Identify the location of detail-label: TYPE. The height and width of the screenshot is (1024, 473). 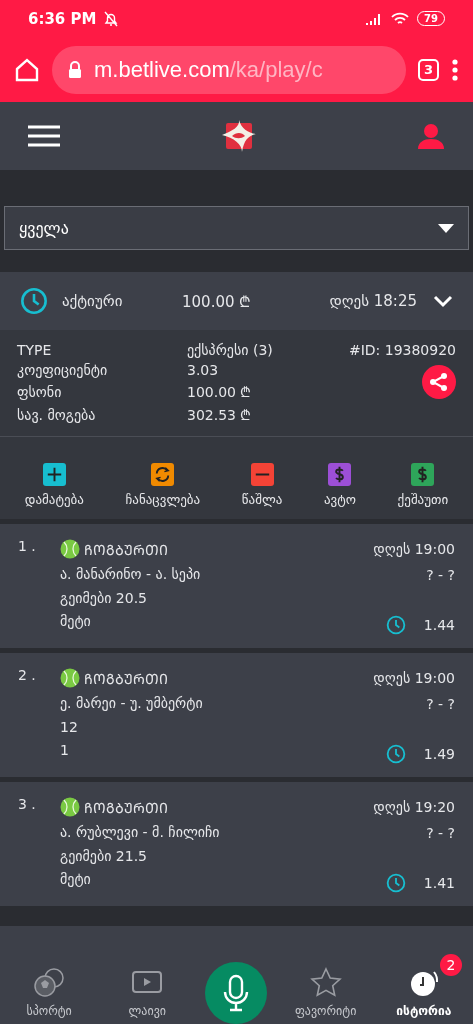
(35, 350).